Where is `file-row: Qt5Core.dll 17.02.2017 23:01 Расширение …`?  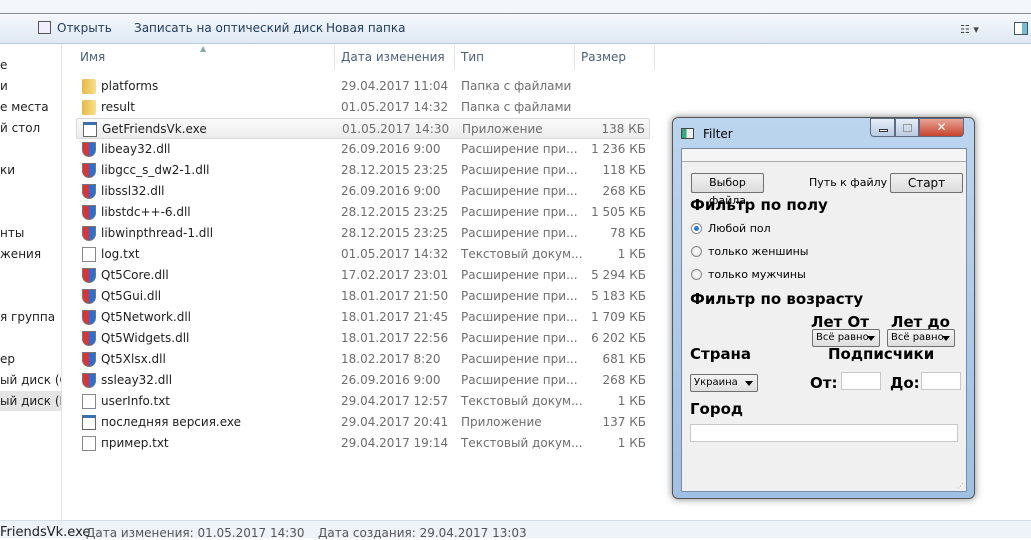
file-row: Qt5Core.dll 17.02.2017 23:01 Расширение … is located at coordinates (363, 275).